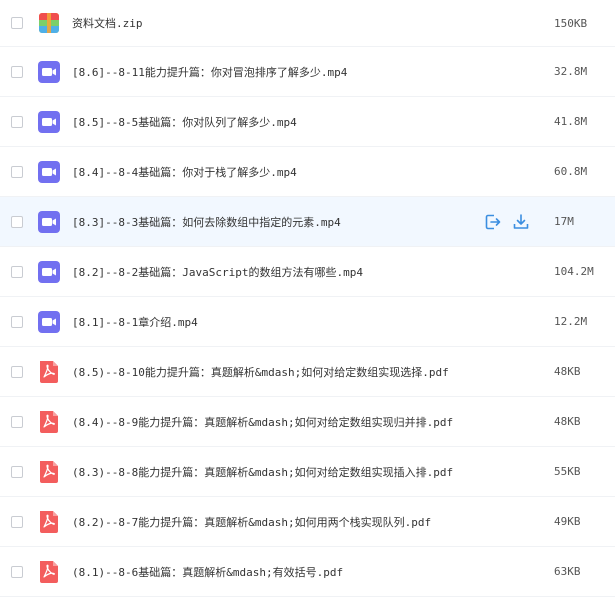 This screenshot has width=615, height=603. What do you see at coordinates (307, 122) in the screenshot?
I see `file-row: [8.5]--8-5基础篇：你对队列了解多少.mp4 41.8M` at bounding box center [307, 122].